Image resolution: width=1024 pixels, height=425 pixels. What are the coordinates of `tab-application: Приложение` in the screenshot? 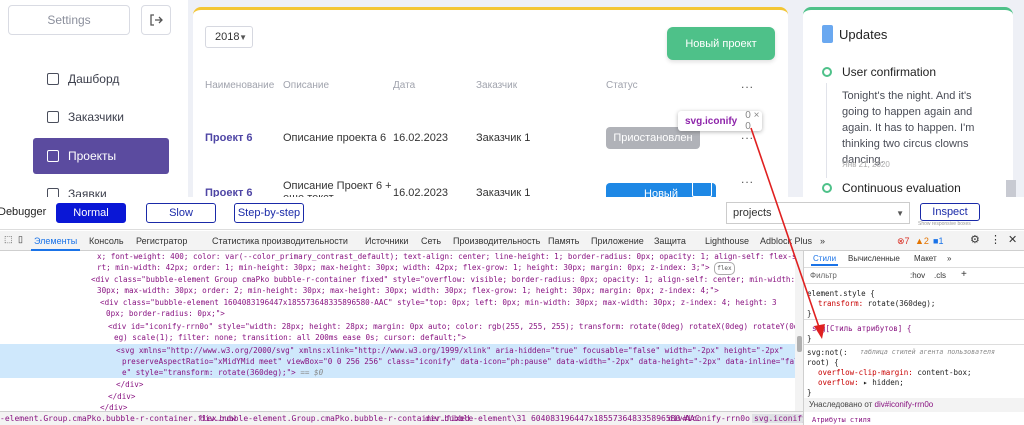 It's located at (617, 241).